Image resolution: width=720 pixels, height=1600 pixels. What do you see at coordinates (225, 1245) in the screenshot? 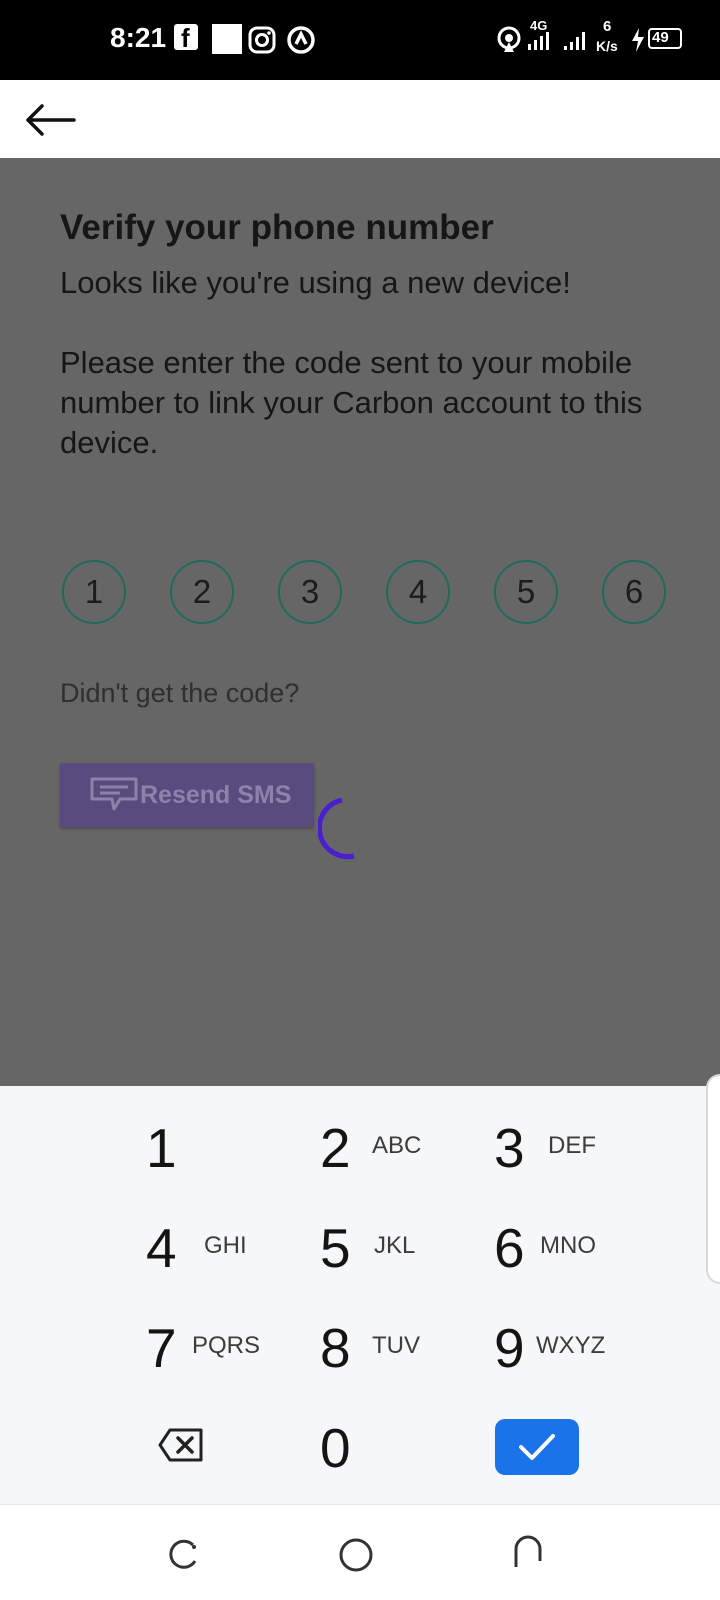
I see `key-letters: GHI` at bounding box center [225, 1245].